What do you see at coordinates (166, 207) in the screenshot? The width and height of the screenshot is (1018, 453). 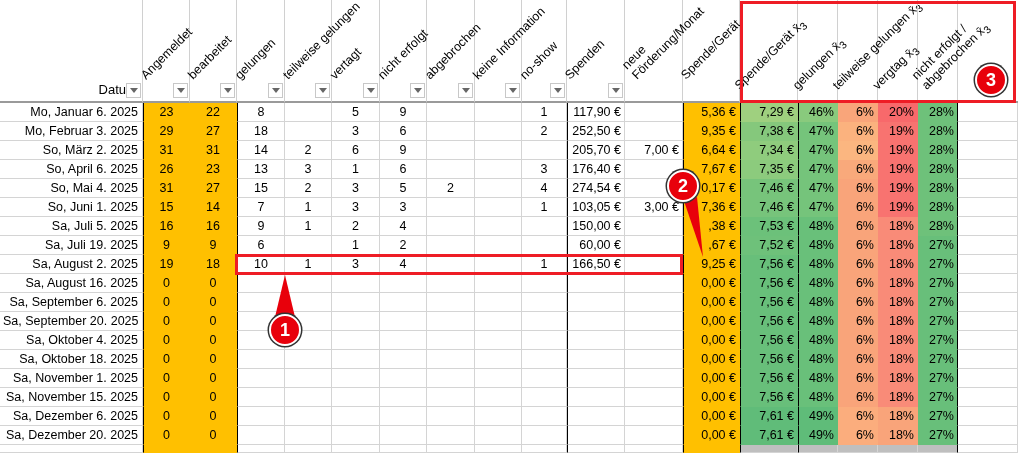 I see `table-cell: 15` at bounding box center [166, 207].